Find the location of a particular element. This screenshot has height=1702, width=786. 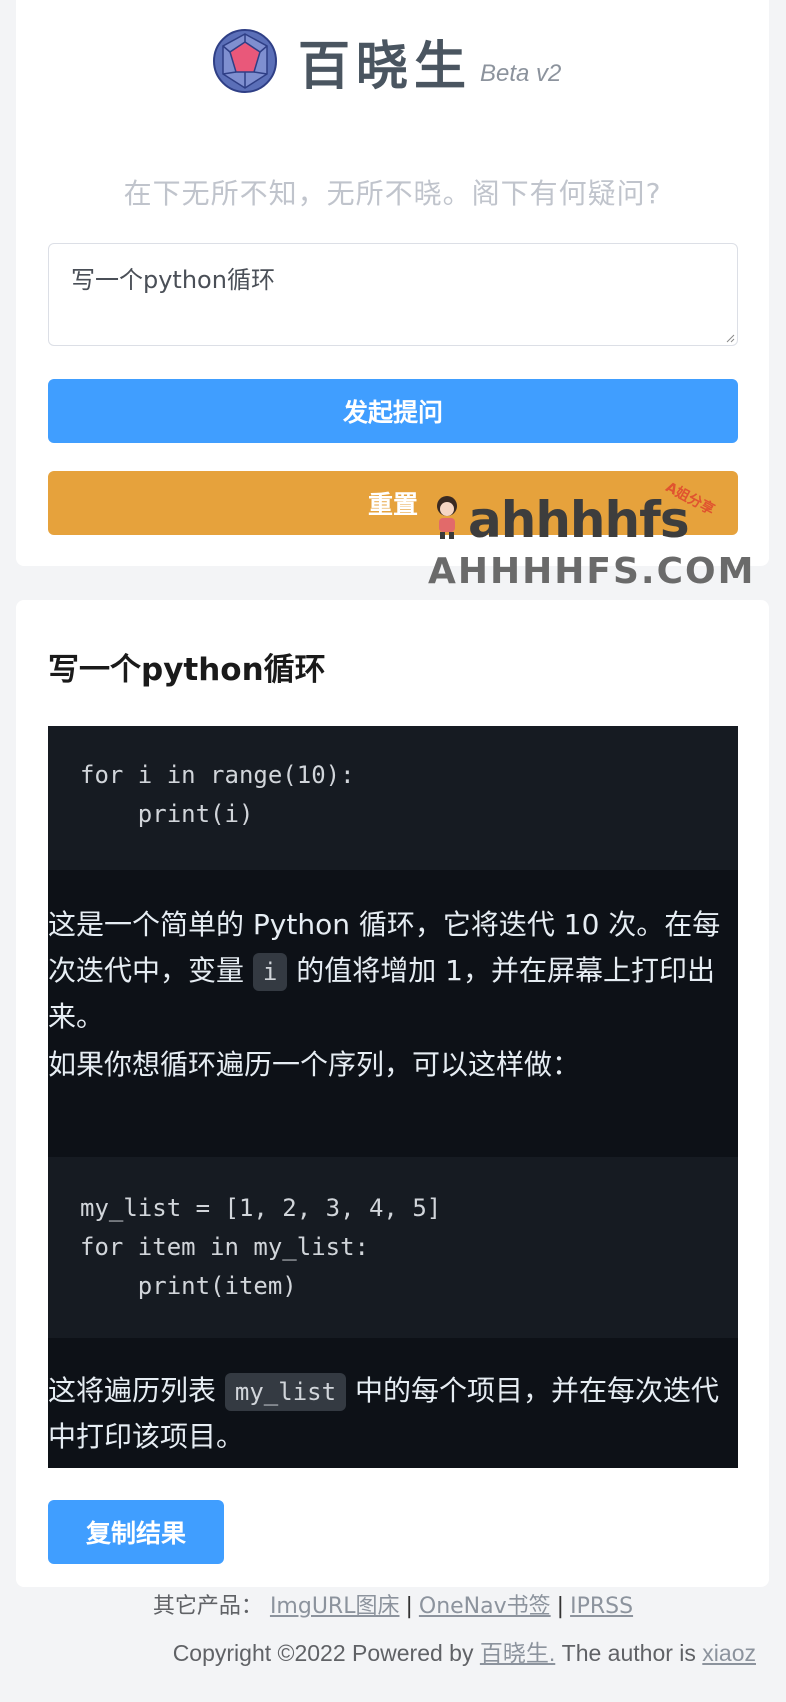

watermark-domain: AHHHHFS.COM is located at coordinates (592, 571).